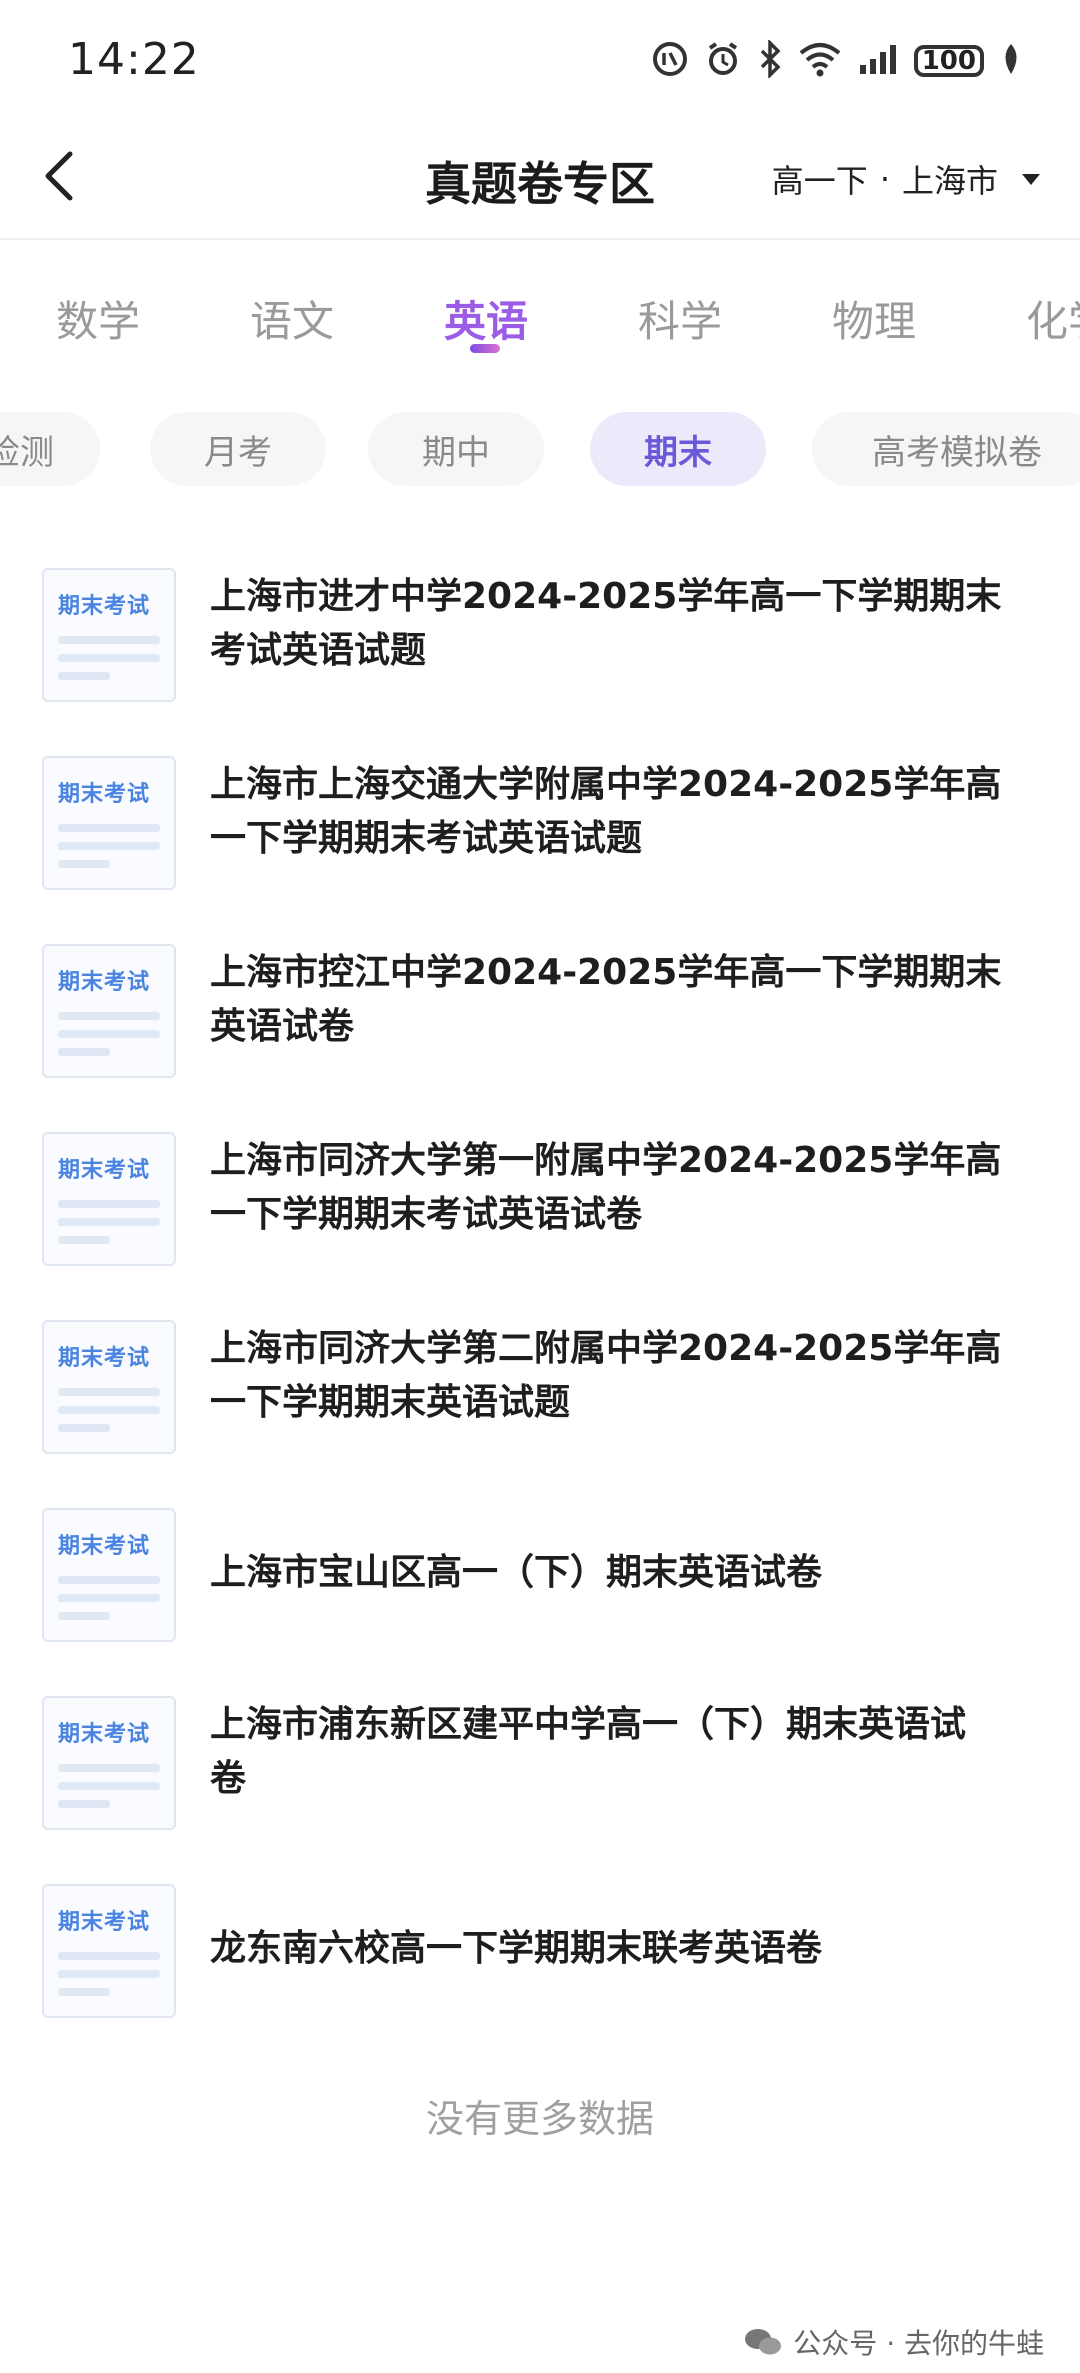 The image size is (1080, 2373). Describe the element at coordinates (946, 449) in the screenshot. I see `filter-chip-gaokao-mock: 高考模拟卷` at that location.